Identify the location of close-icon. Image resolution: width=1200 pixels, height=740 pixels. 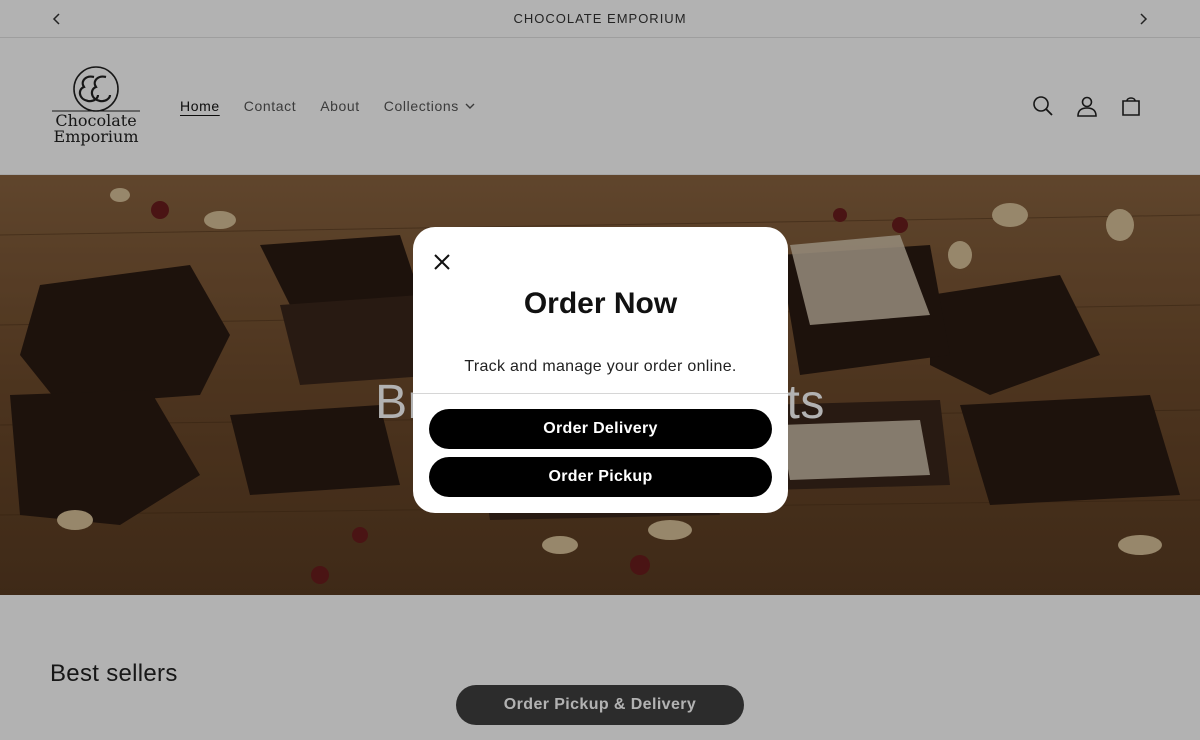
(442, 262).